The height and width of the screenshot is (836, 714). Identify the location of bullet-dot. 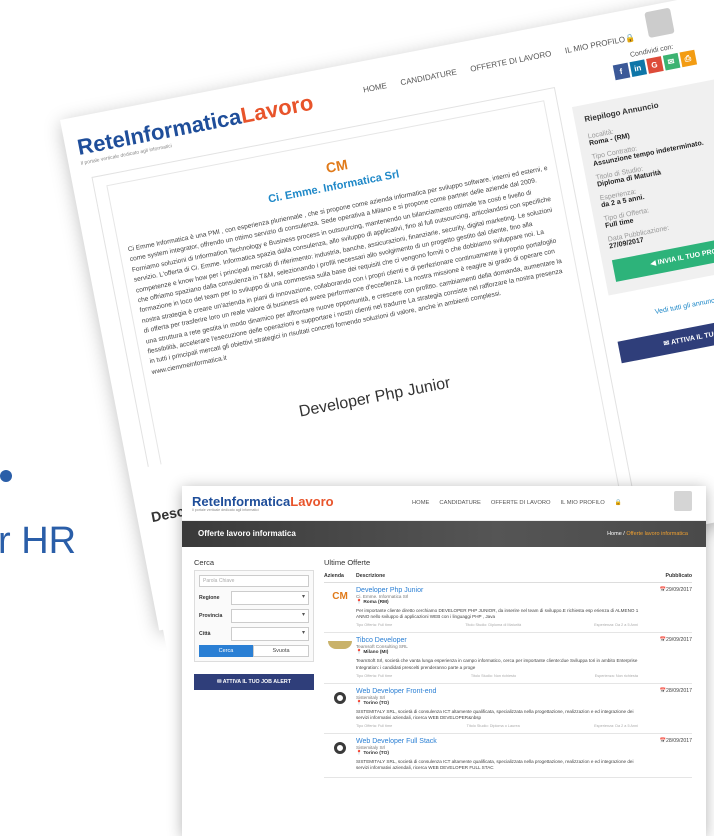
(6, 476).